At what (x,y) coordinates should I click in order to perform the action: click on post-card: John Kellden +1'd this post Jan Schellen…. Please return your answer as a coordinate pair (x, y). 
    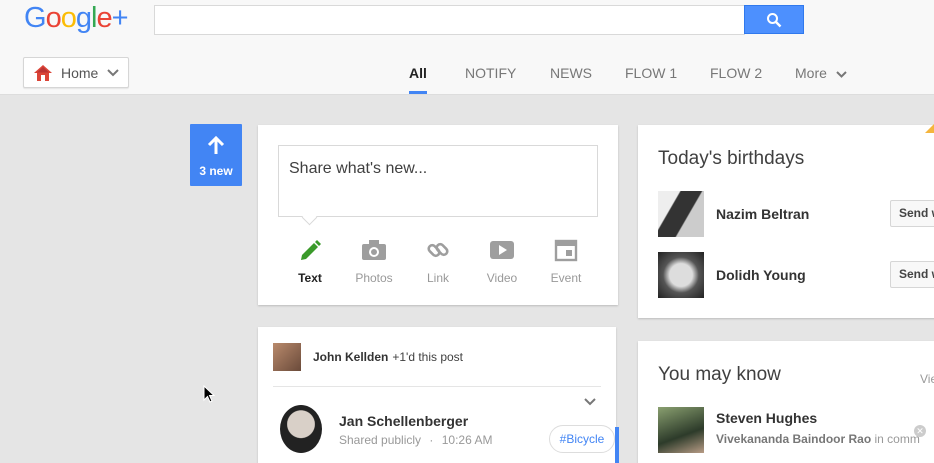
    Looking at the image, I should click on (438, 395).